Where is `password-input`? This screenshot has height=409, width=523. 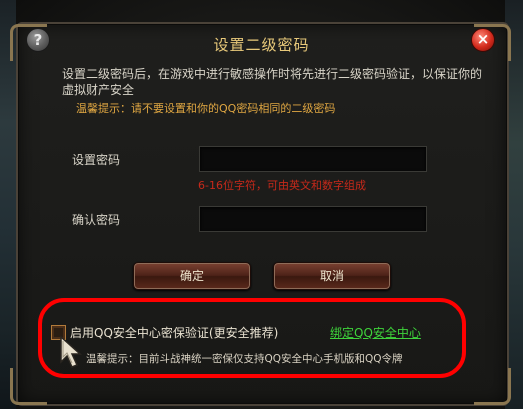
password-input is located at coordinates (313, 159).